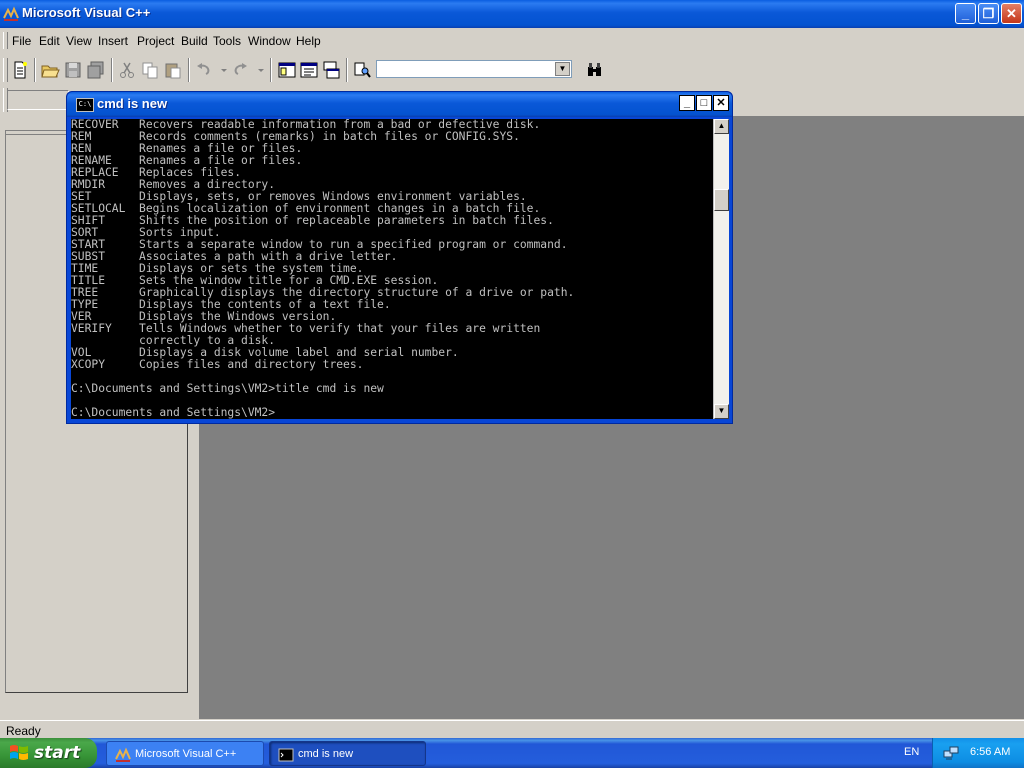  I want to click on undo-button, so click(204, 70).